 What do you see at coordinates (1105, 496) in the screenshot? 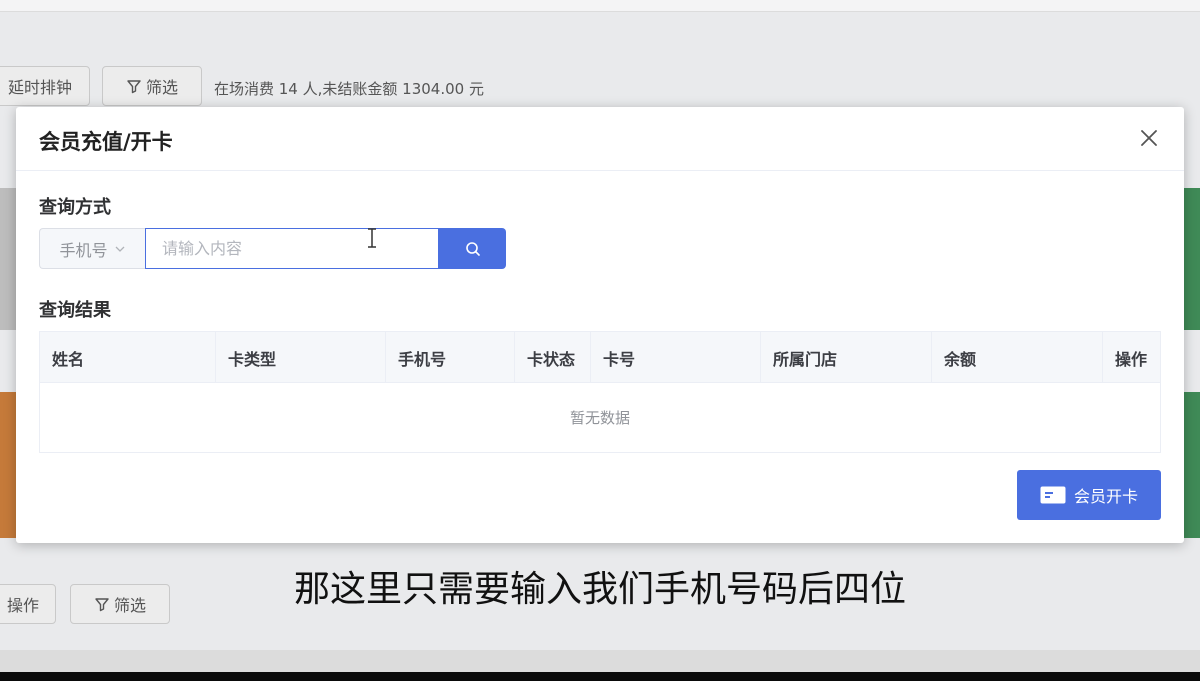
I see `open-member-card-label: 会员开卡` at bounding box center [1105, 496].